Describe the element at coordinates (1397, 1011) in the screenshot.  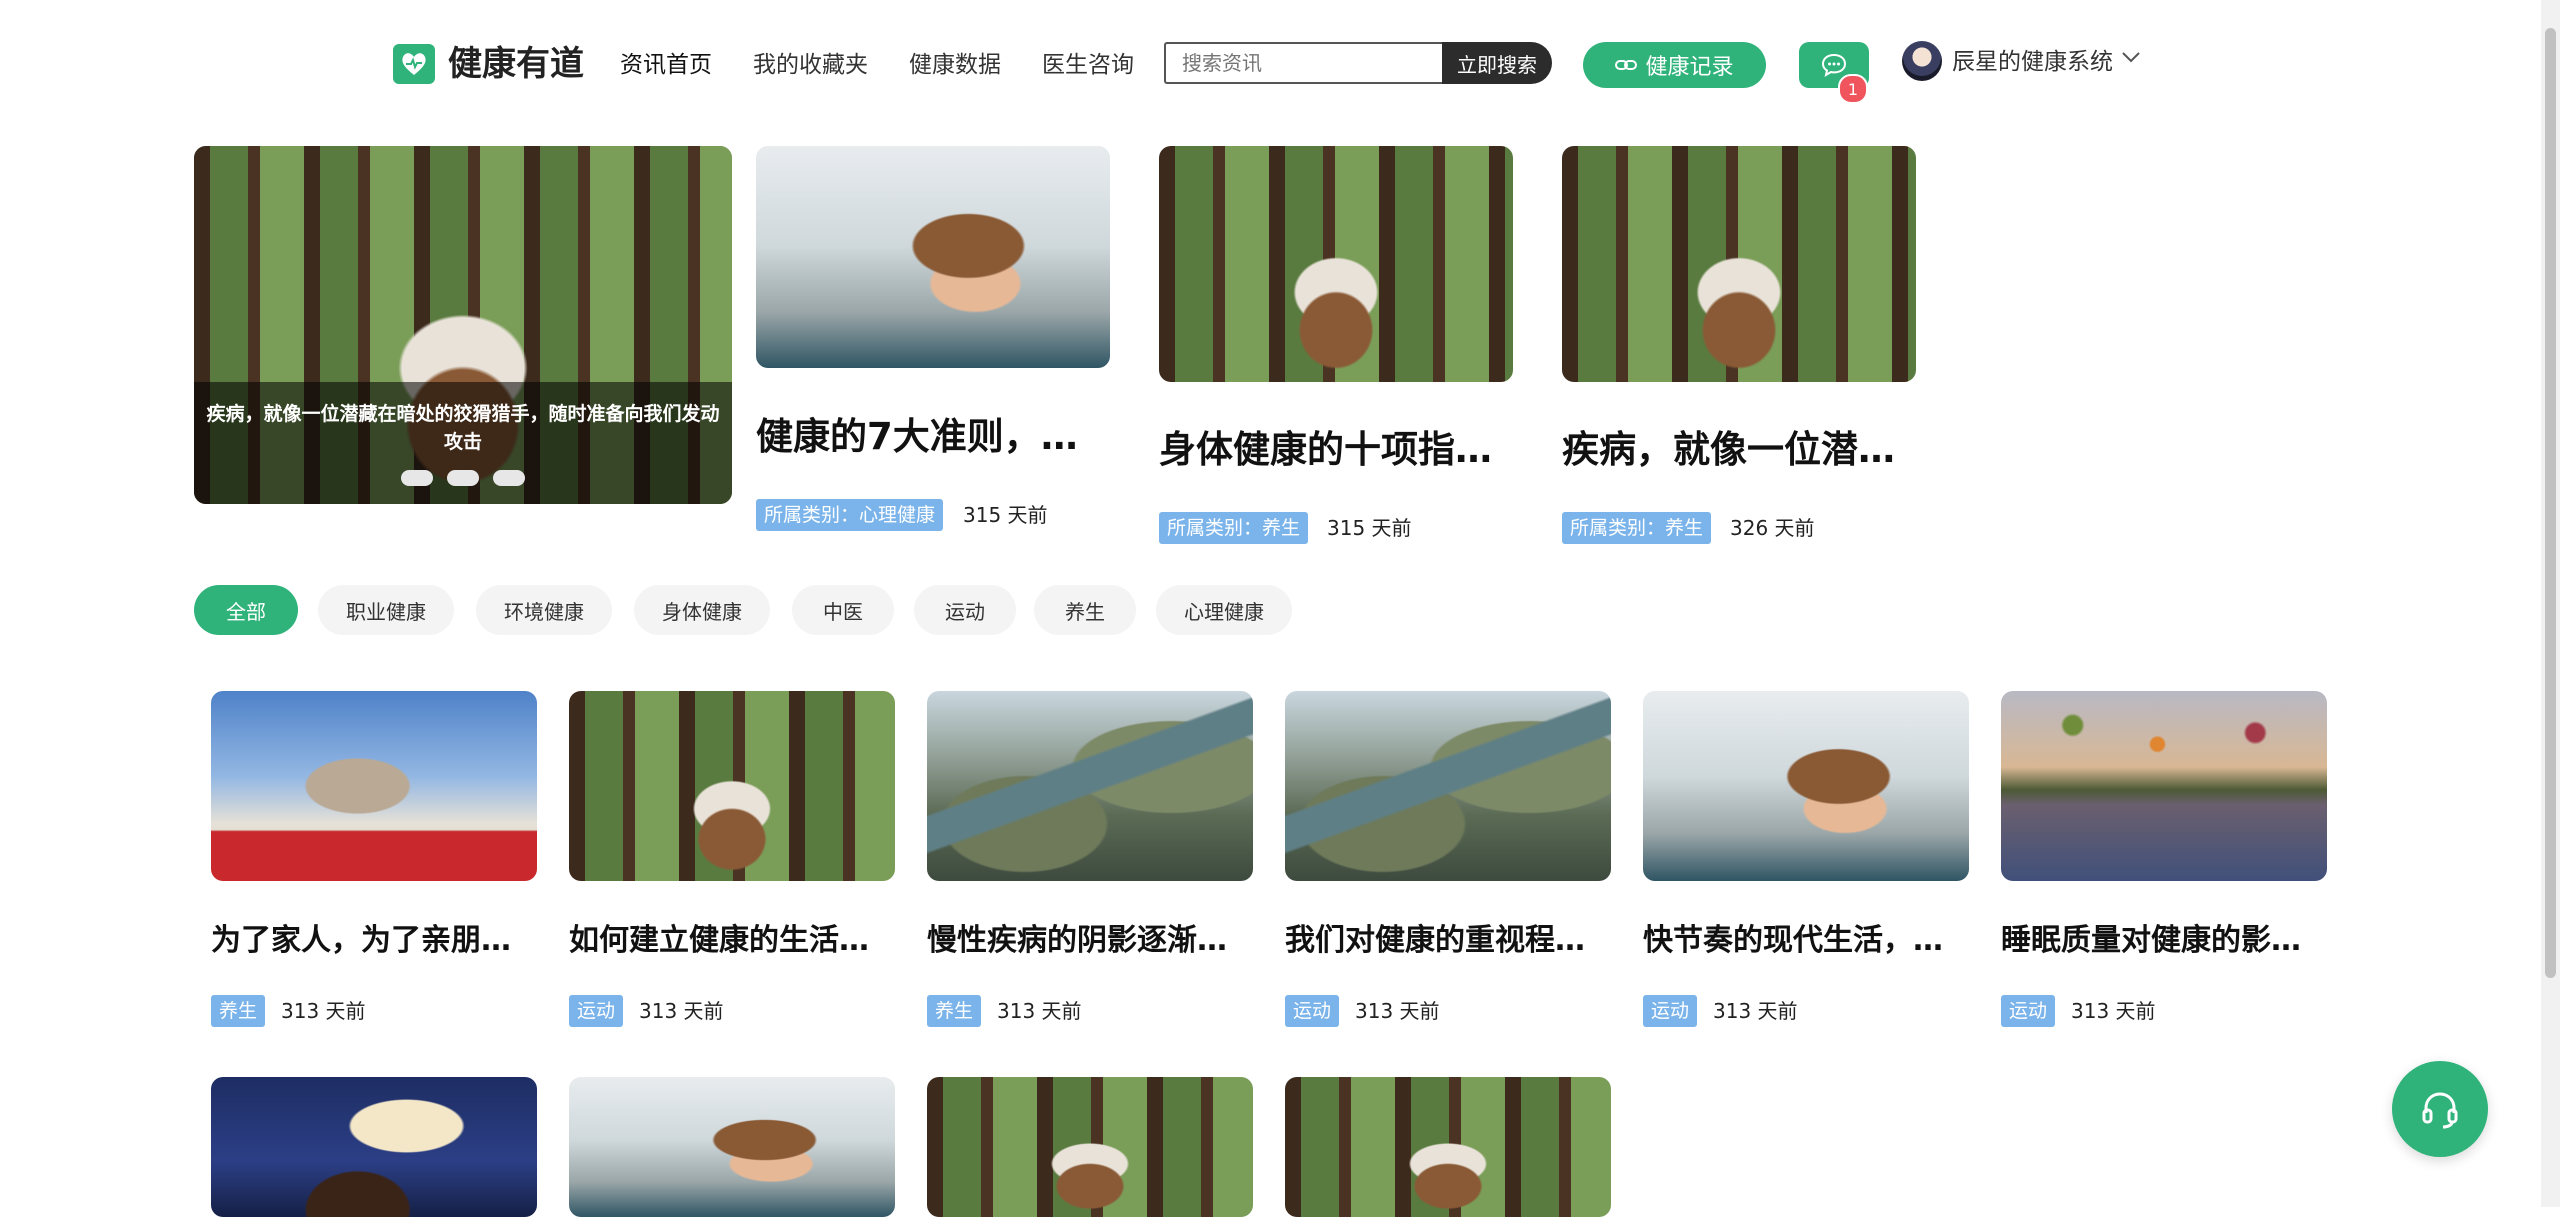
I see `article-time-4: 313 天前` at that location.